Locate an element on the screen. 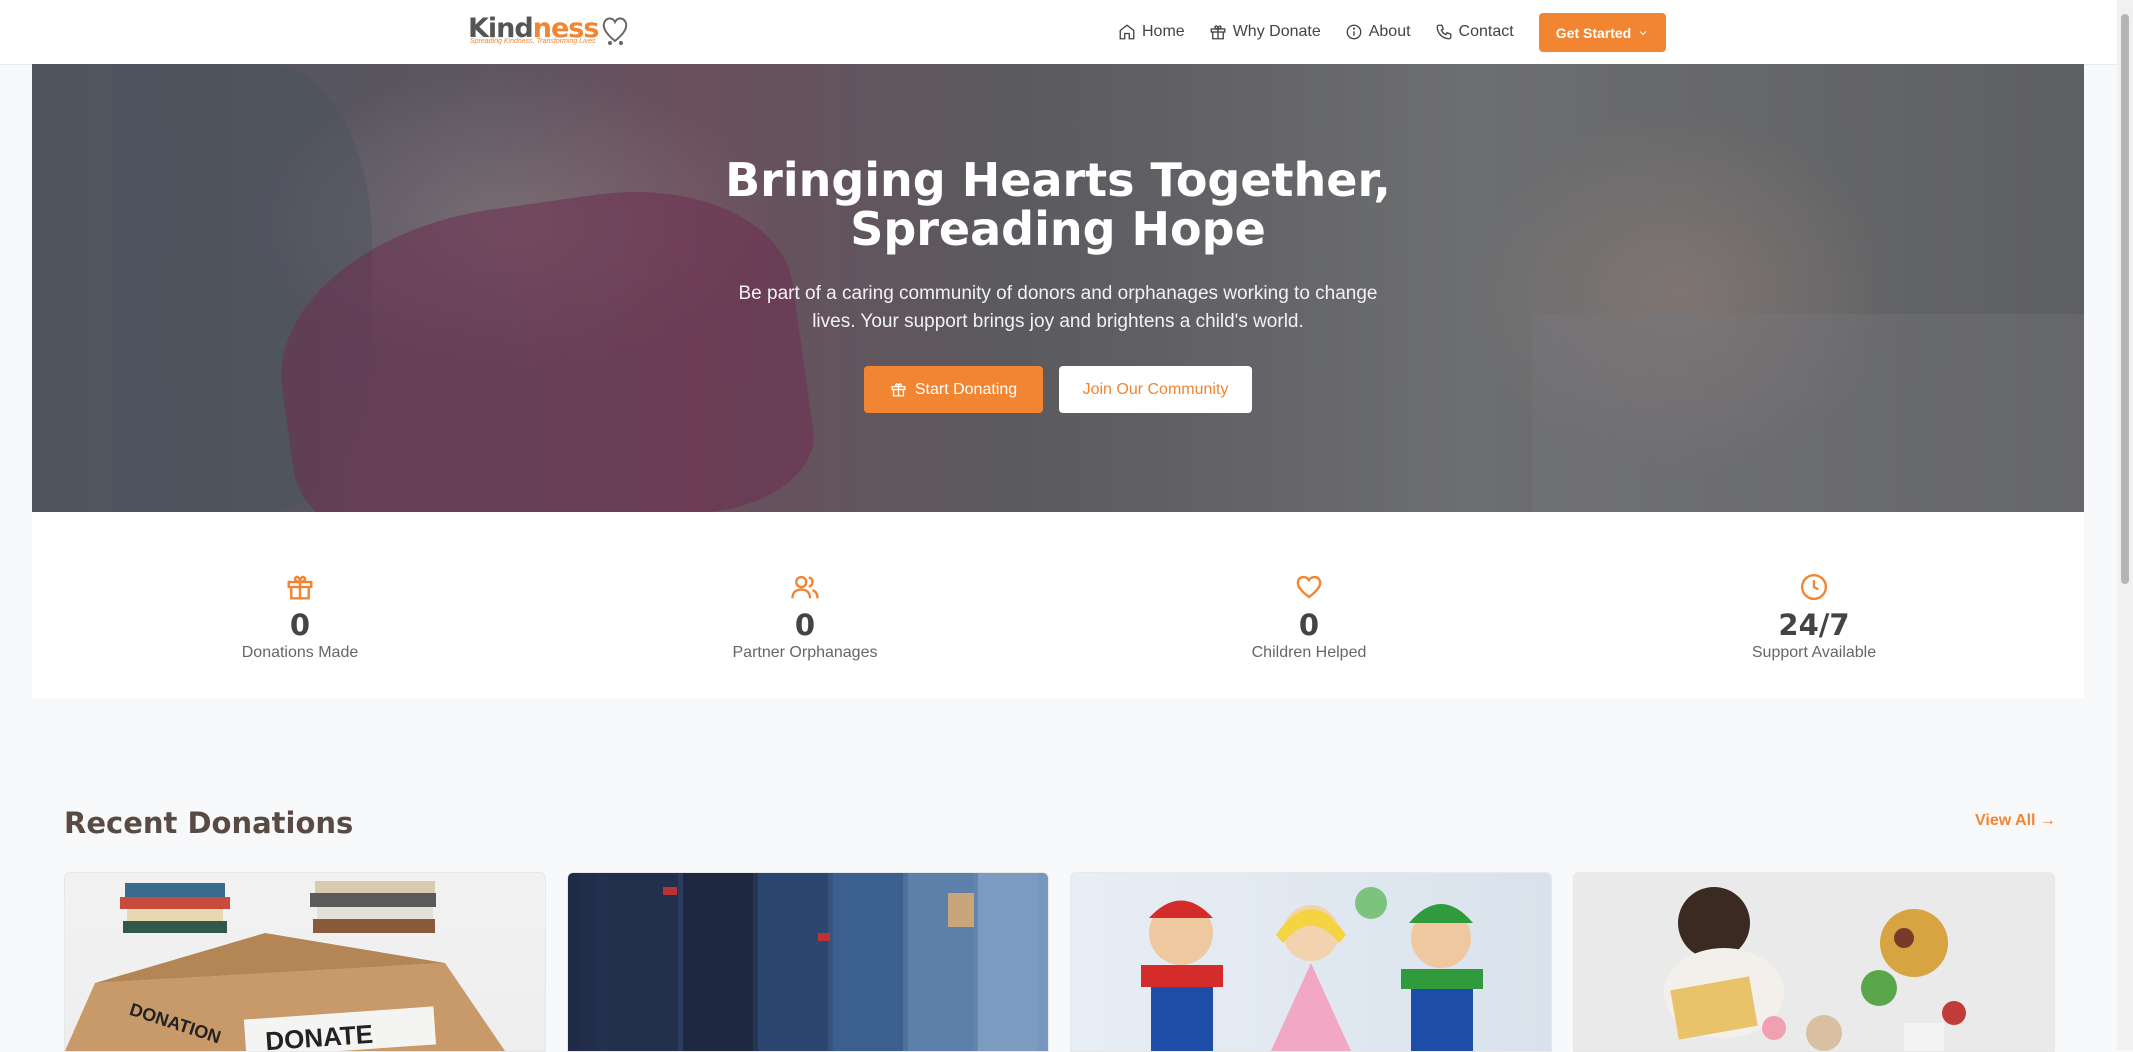 The height and width of the screenshot is (1052, 2133). stat-donations: 0 Donations Made is located at coordinates (300, 617).